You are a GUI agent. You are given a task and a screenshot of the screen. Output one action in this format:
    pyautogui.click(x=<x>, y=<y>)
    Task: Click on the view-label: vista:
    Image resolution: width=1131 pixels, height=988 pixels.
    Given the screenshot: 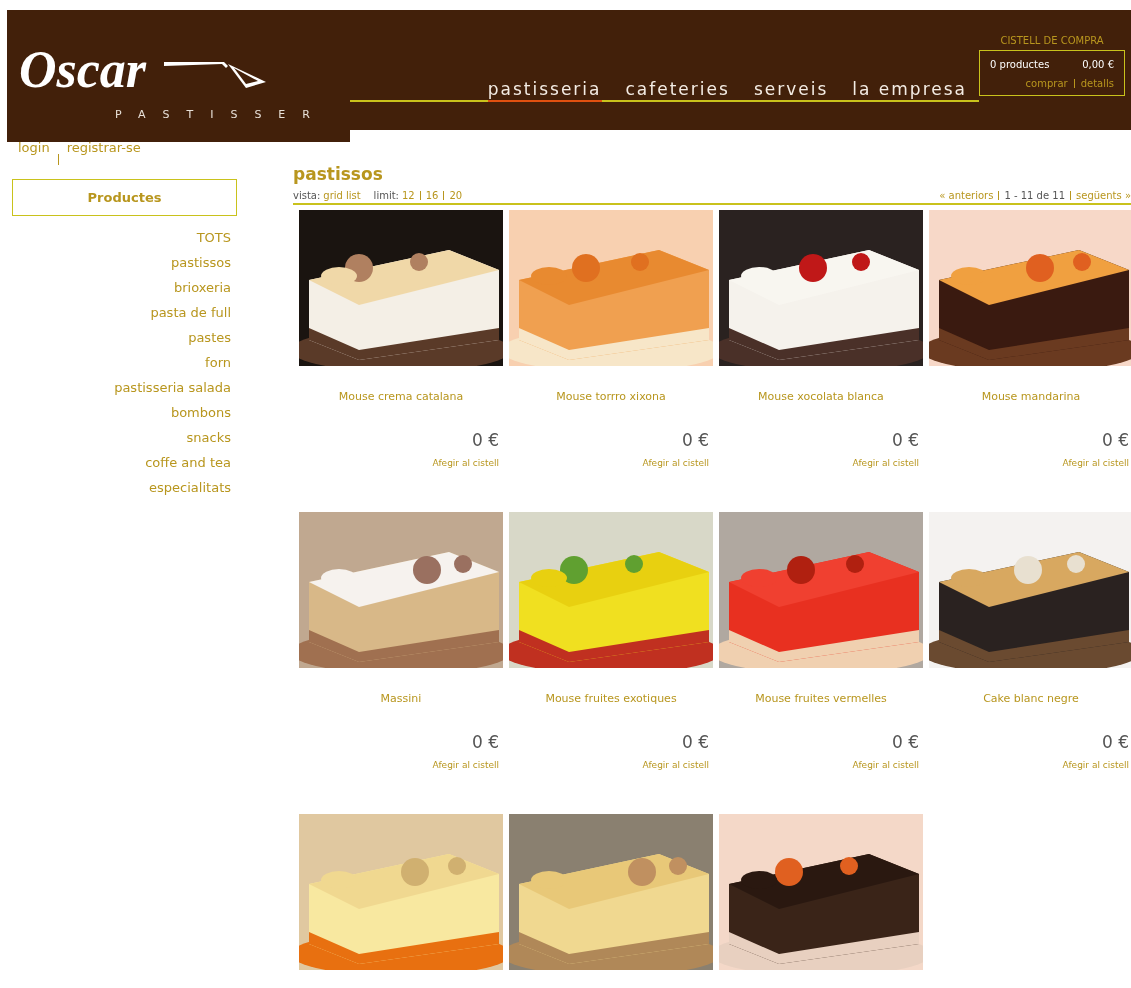 What is the action you would take?
    pyautogui.click(x=307, y=195)
    